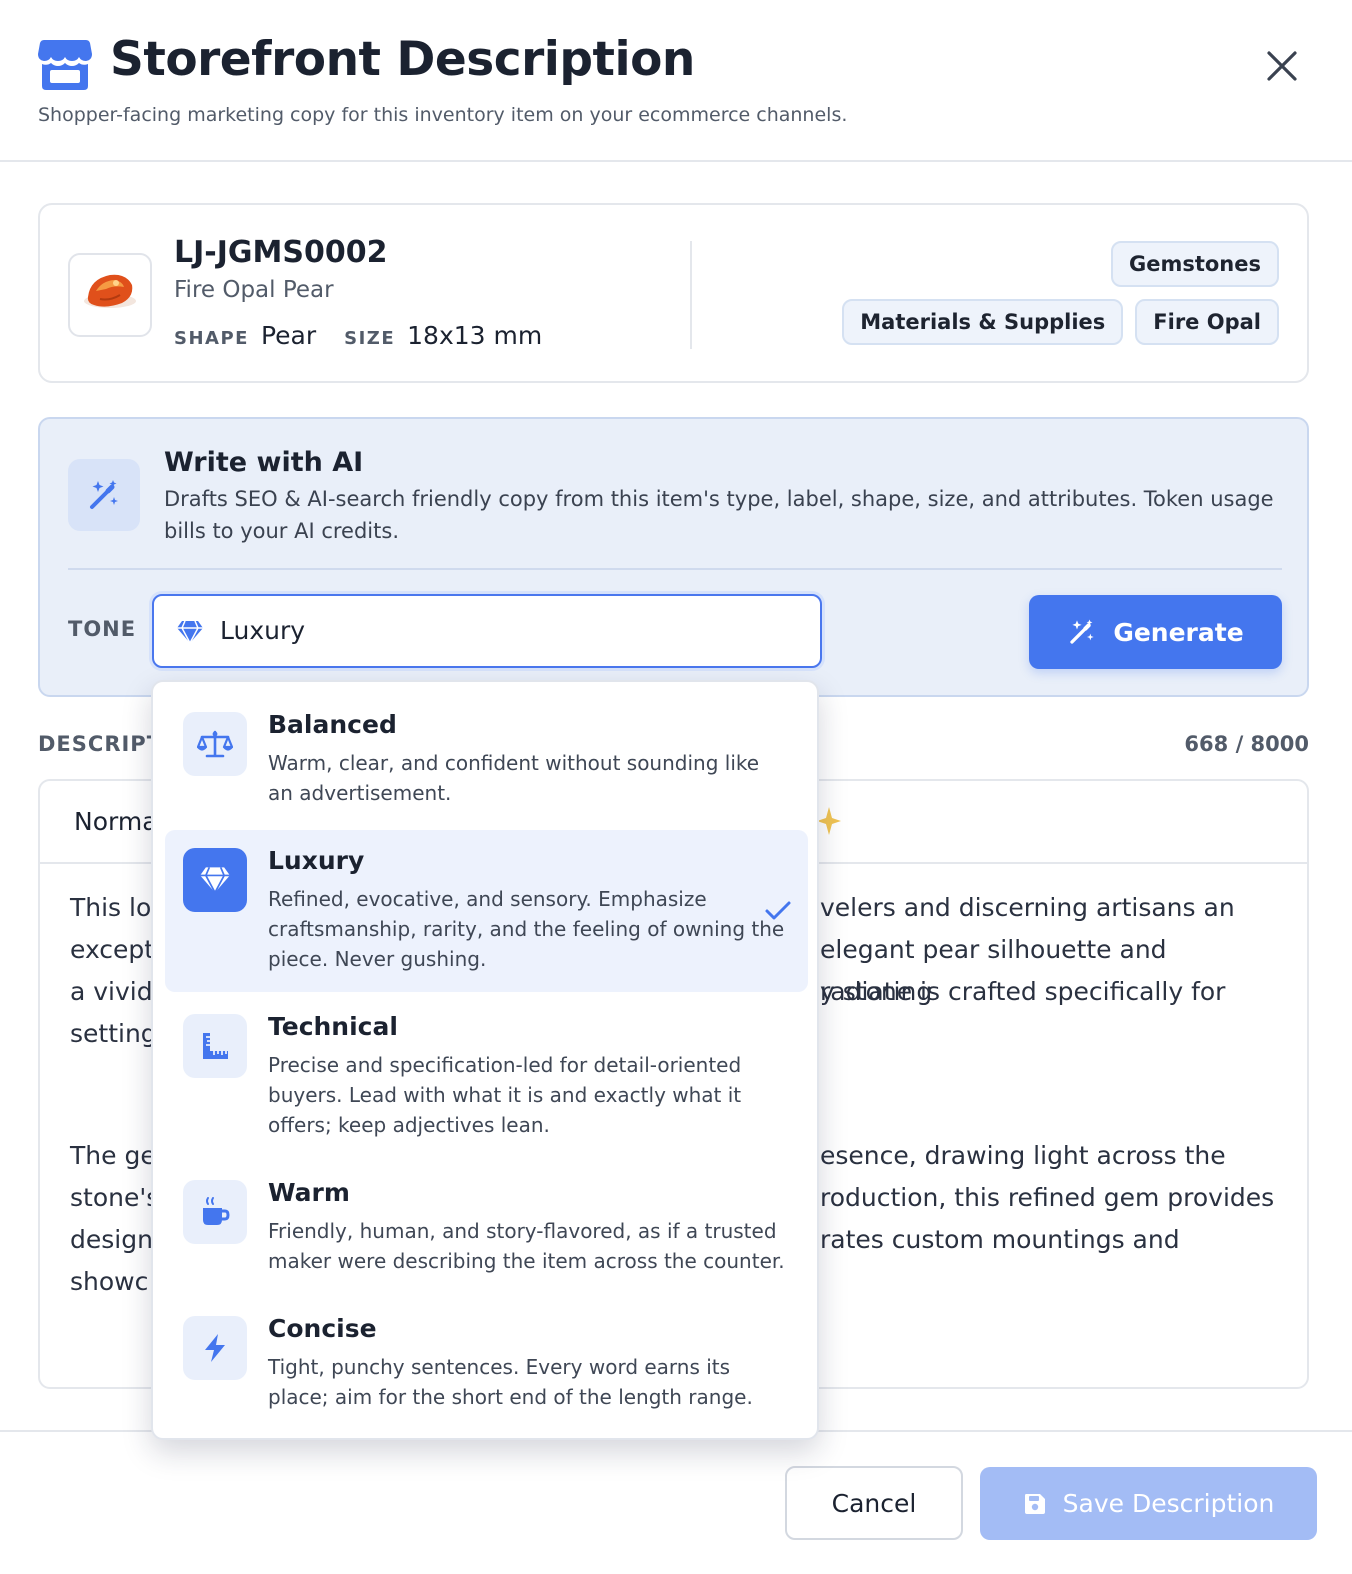 This screenshot has width=1352, height=1574. What do you see at coordinates (1207, 322) in the screenshot?
I see `tag-fire-opal: Fire Opal` at bounding box center [1207, 322].